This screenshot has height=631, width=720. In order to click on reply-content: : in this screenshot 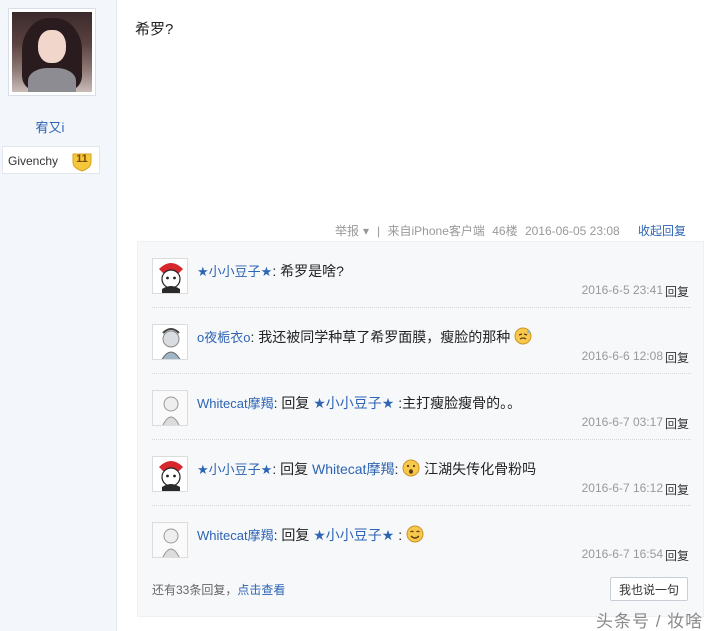, I will do `click(400, 535)`.